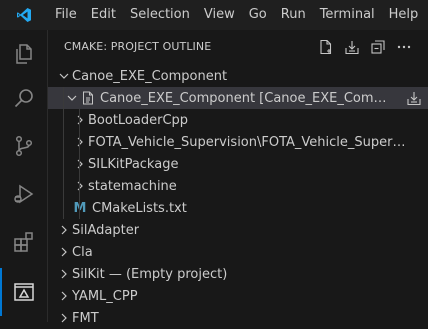 The width and height of the screenshot is (428, 329). Describe the element at coordinates (24, 242) in the screenshot. I see `extensions-icon` at that location.